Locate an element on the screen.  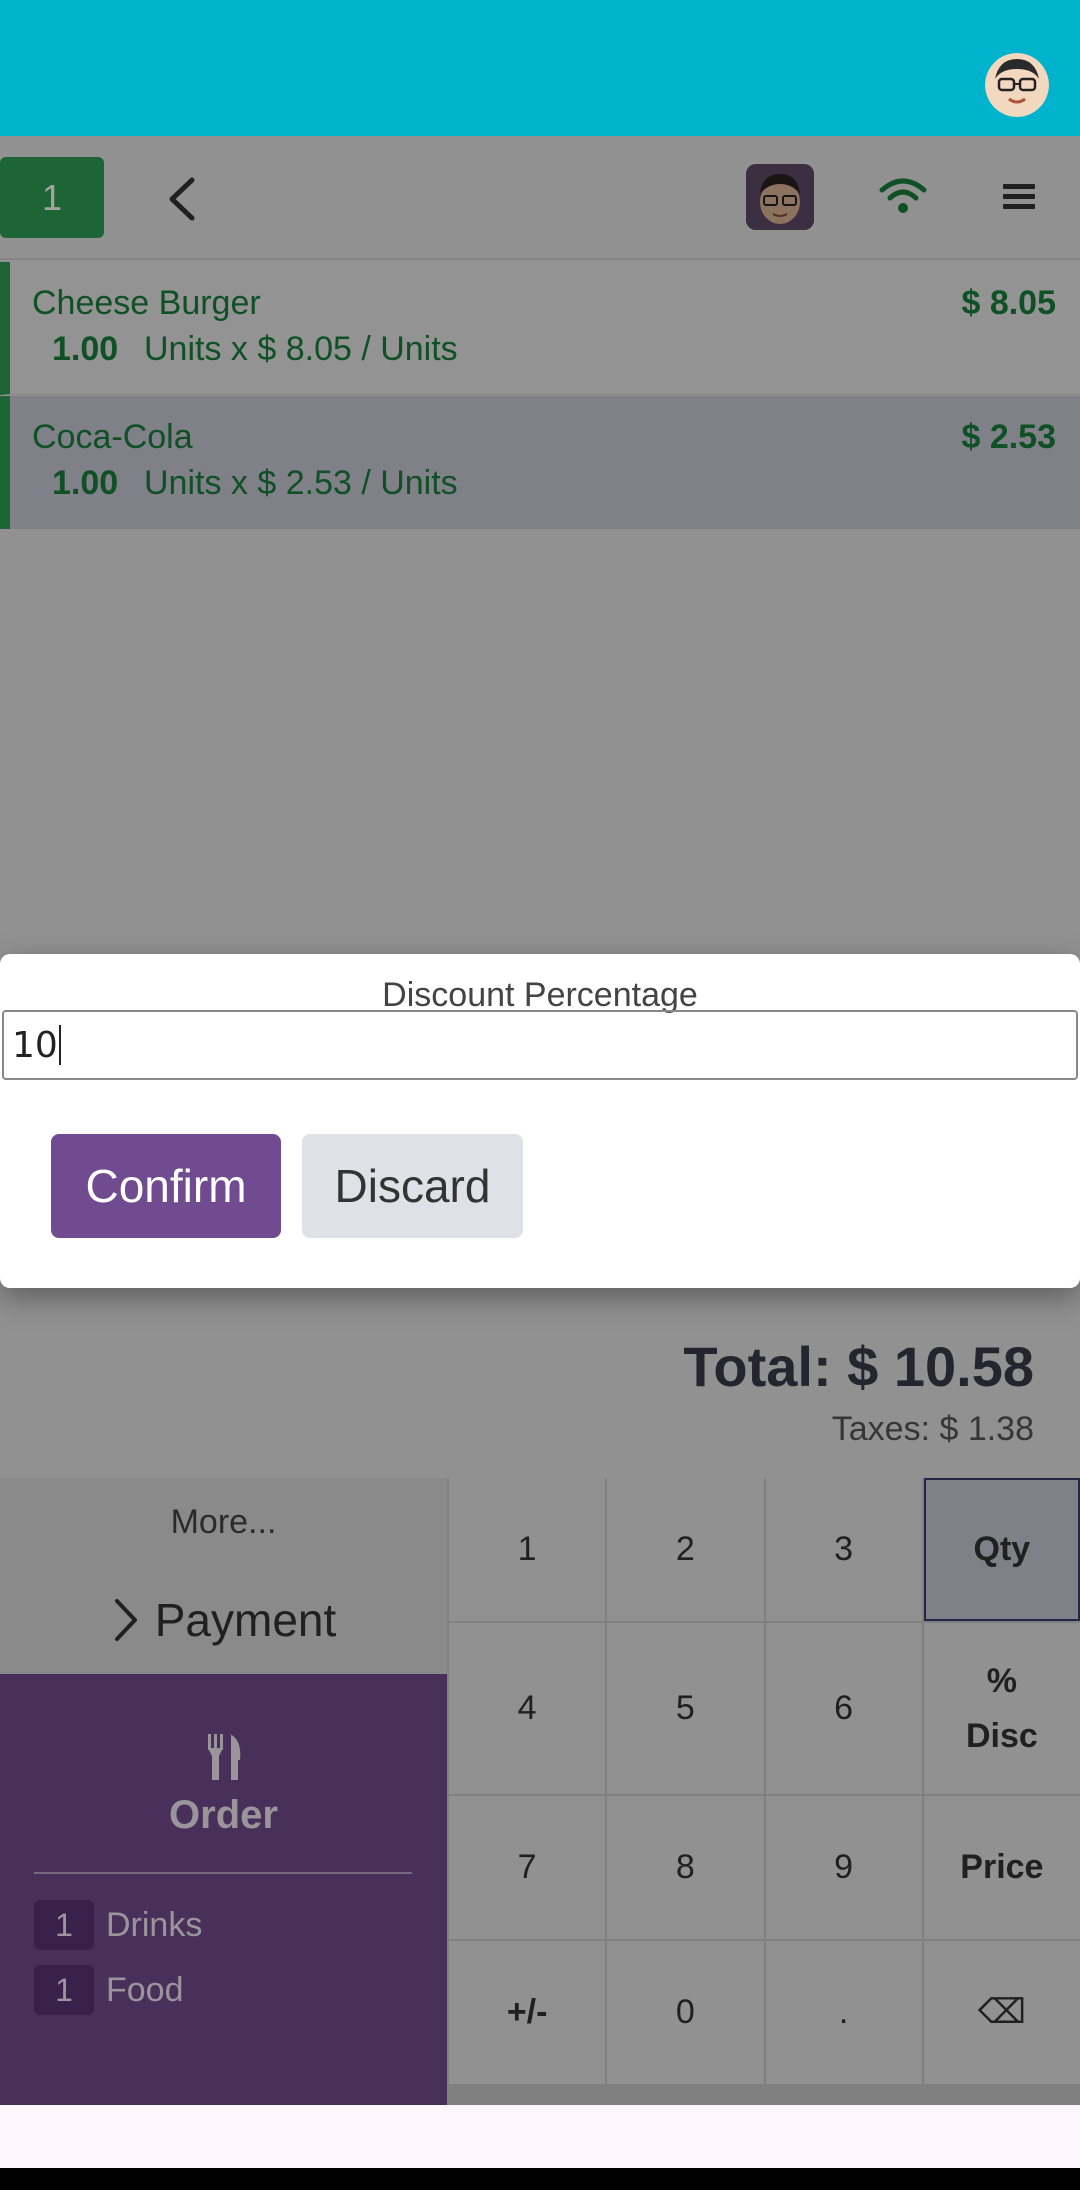
text-caret is located at coordinates (59, 1045).